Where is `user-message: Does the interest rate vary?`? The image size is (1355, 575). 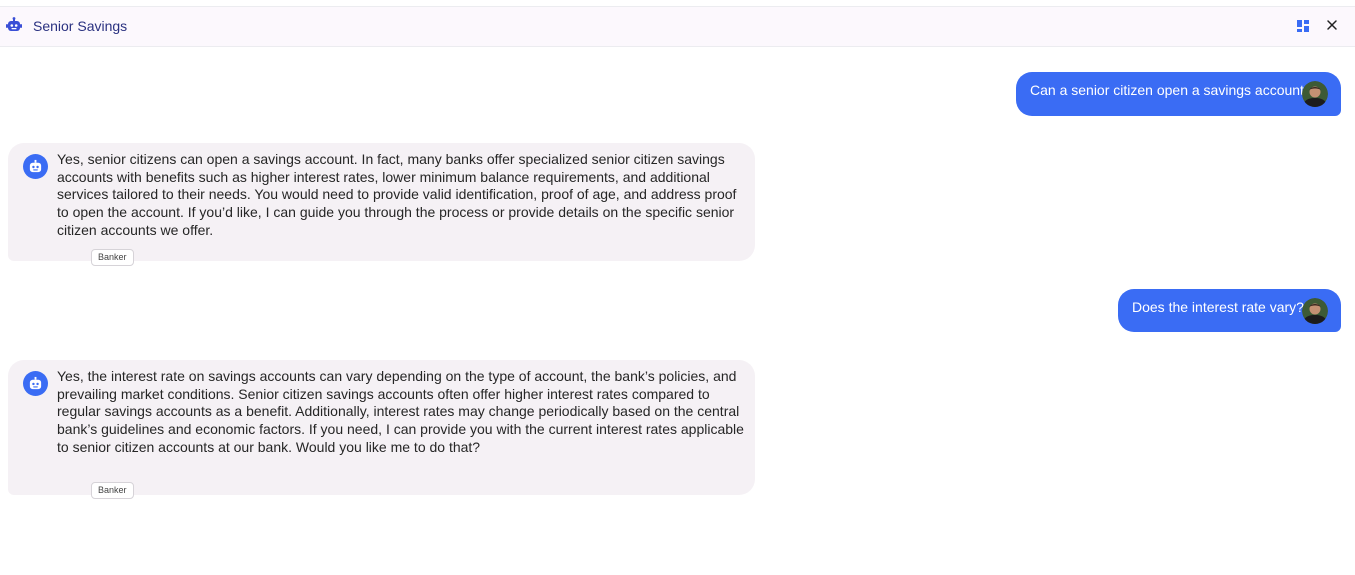
user-message: Does the interest rate vary? is located at coordinates (1229, 310).